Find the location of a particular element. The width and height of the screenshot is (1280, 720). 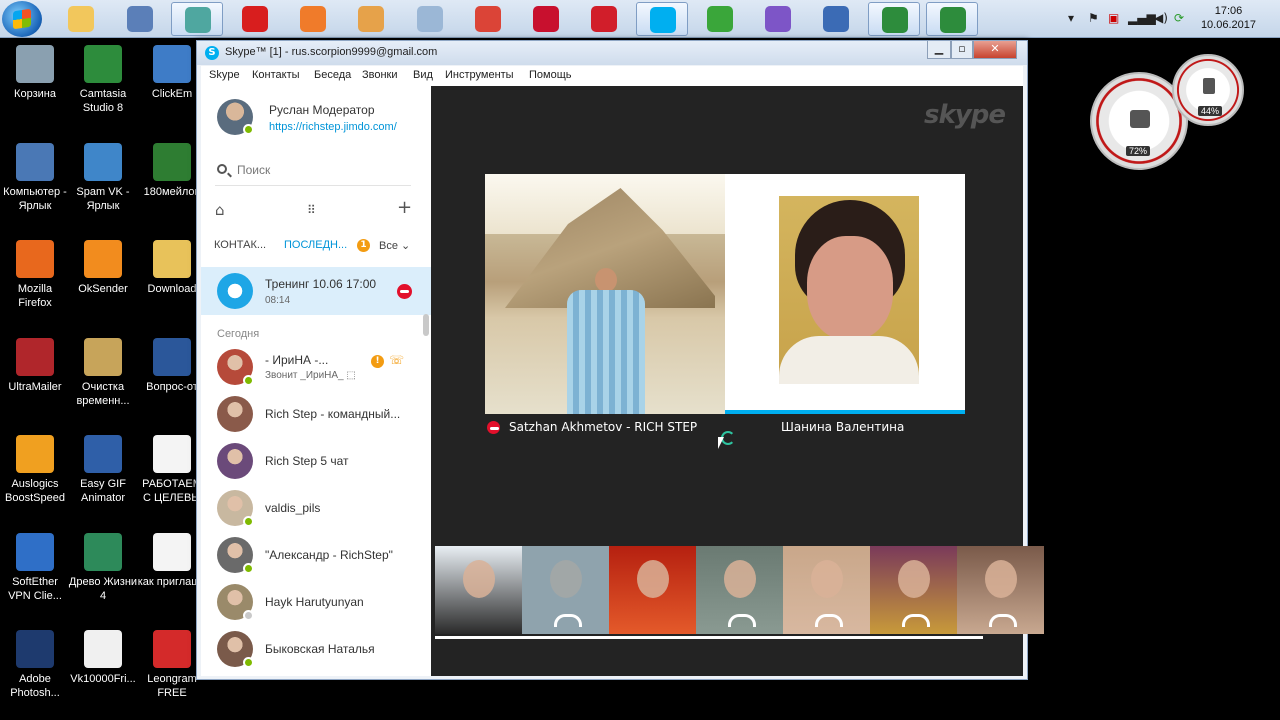

notification-badge: ! is located at coordinates (377, 361).